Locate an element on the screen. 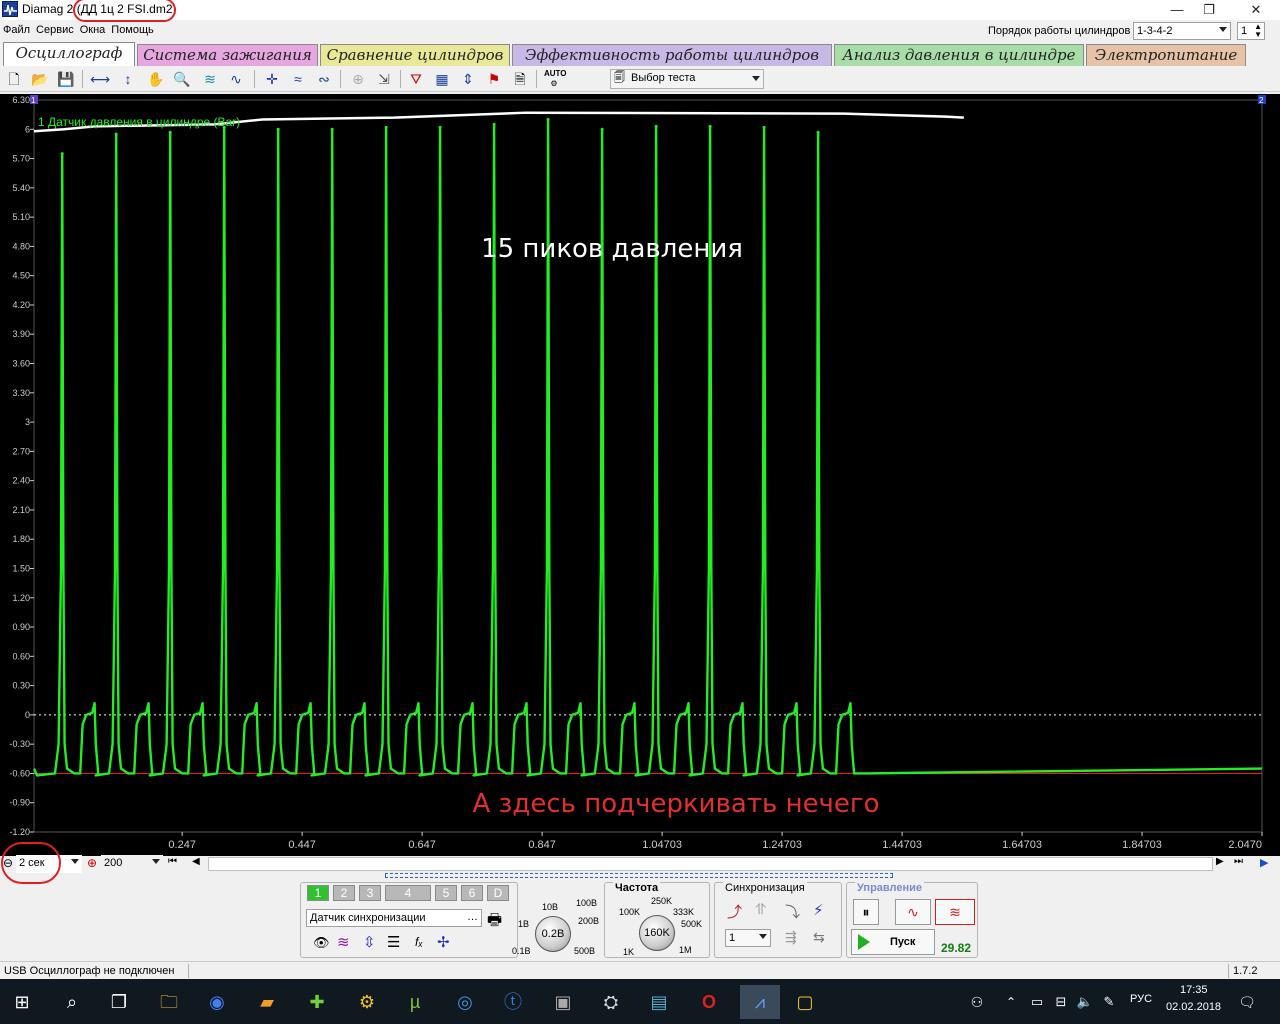  windows-start-icon: ⊞ is located at coordinates (22, 1002).